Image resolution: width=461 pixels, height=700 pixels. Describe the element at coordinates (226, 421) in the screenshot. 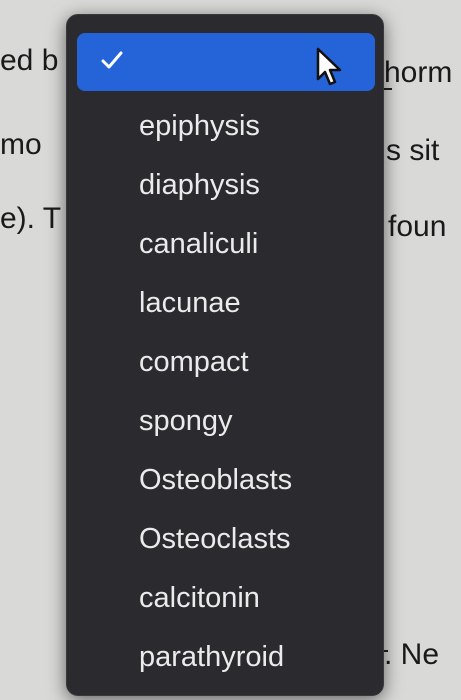

I see `dropdown-option-spongy: spongy` at that location.